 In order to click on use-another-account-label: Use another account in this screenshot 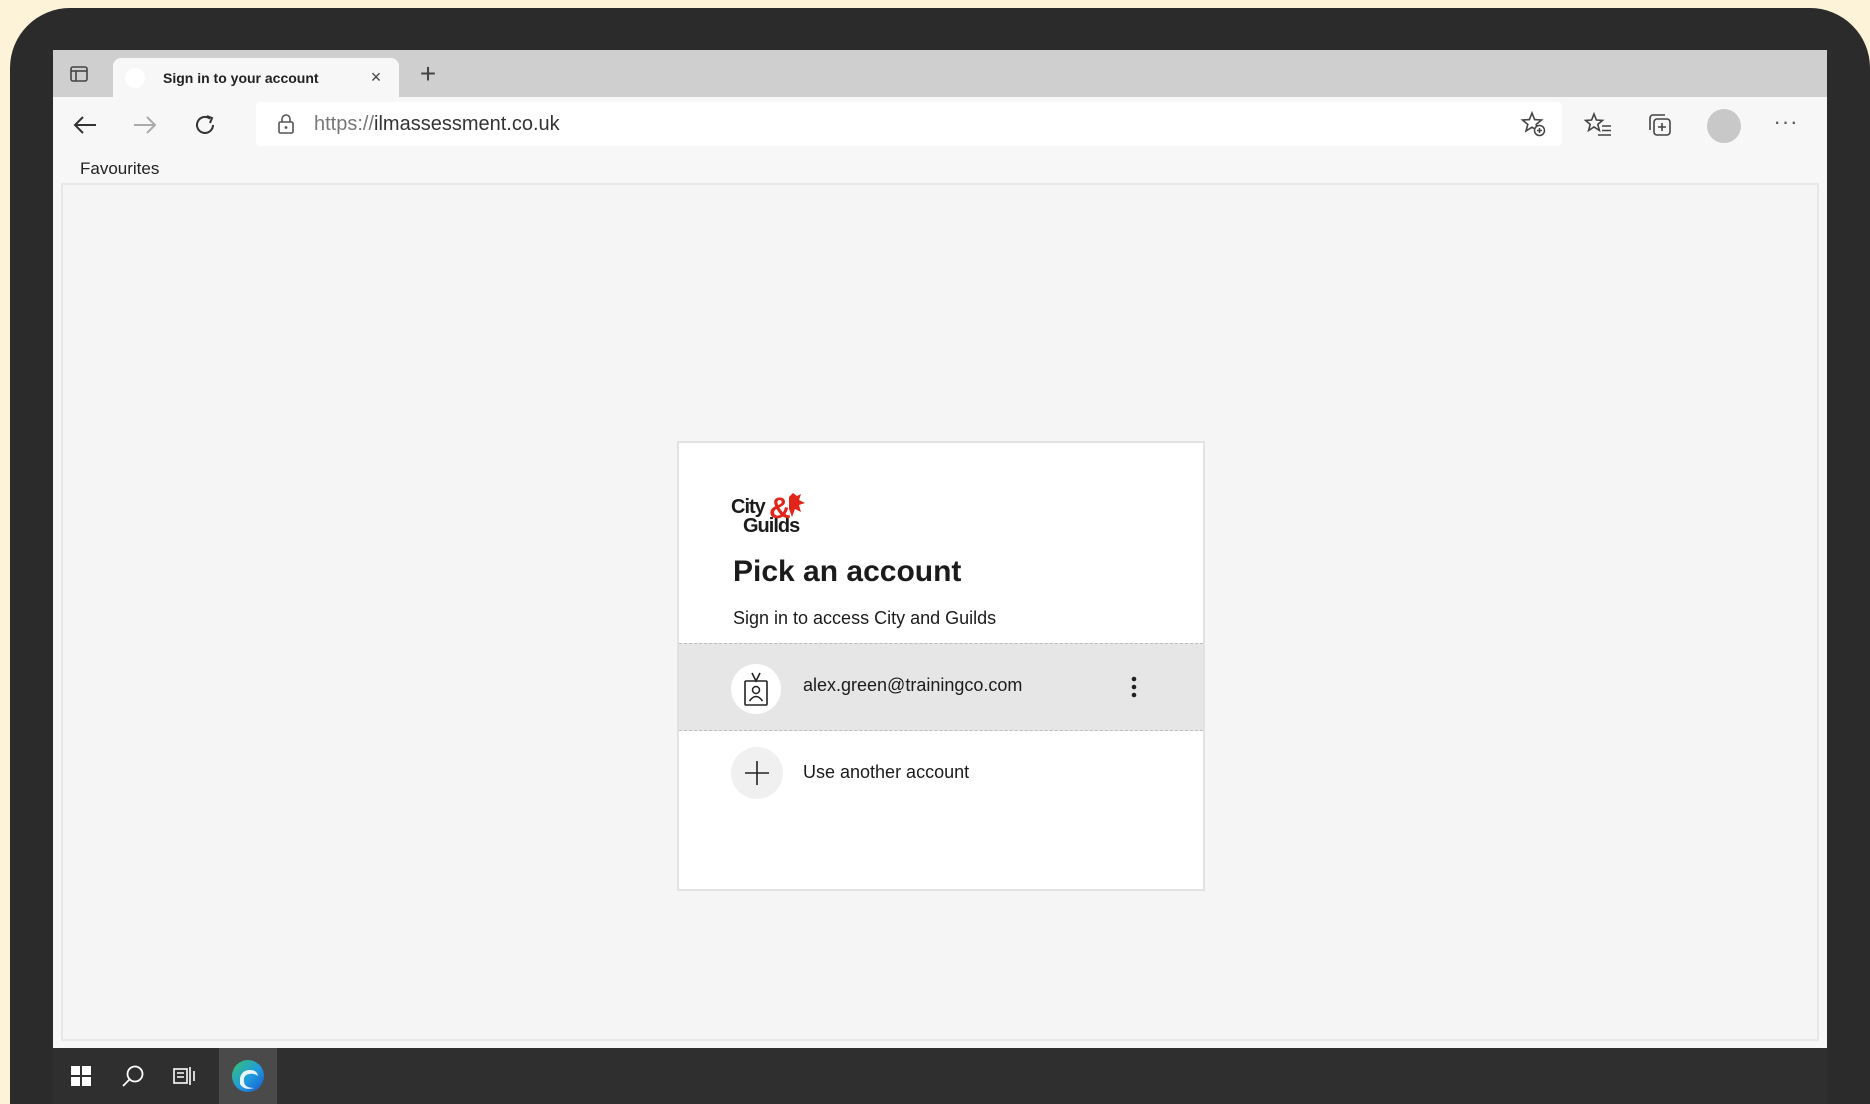, I will do `click(886, 772)`.